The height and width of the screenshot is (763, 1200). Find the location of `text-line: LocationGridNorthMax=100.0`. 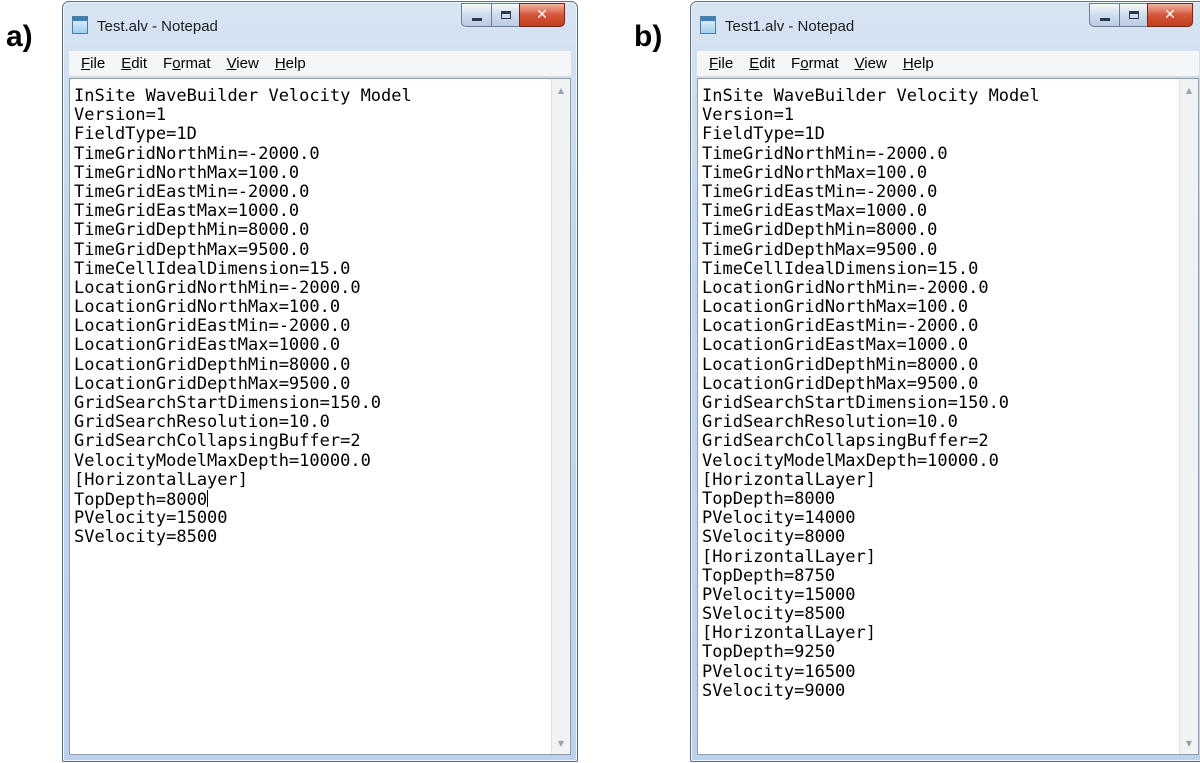

text-line: LocationGridNorthMax=100.0 is located at coordinates (938, 307).